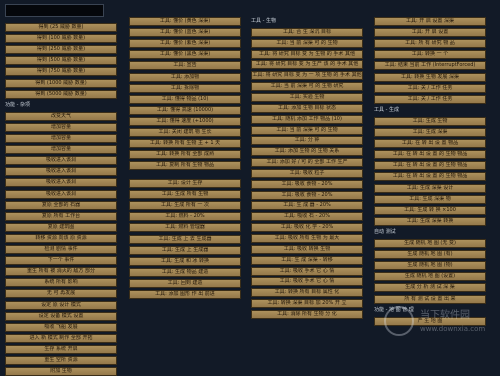 The image size is (500, 376). Describe the element at coordinates (61, 249) in the screenshot. I see `command-button: 检测 剧情 事件` at that location.